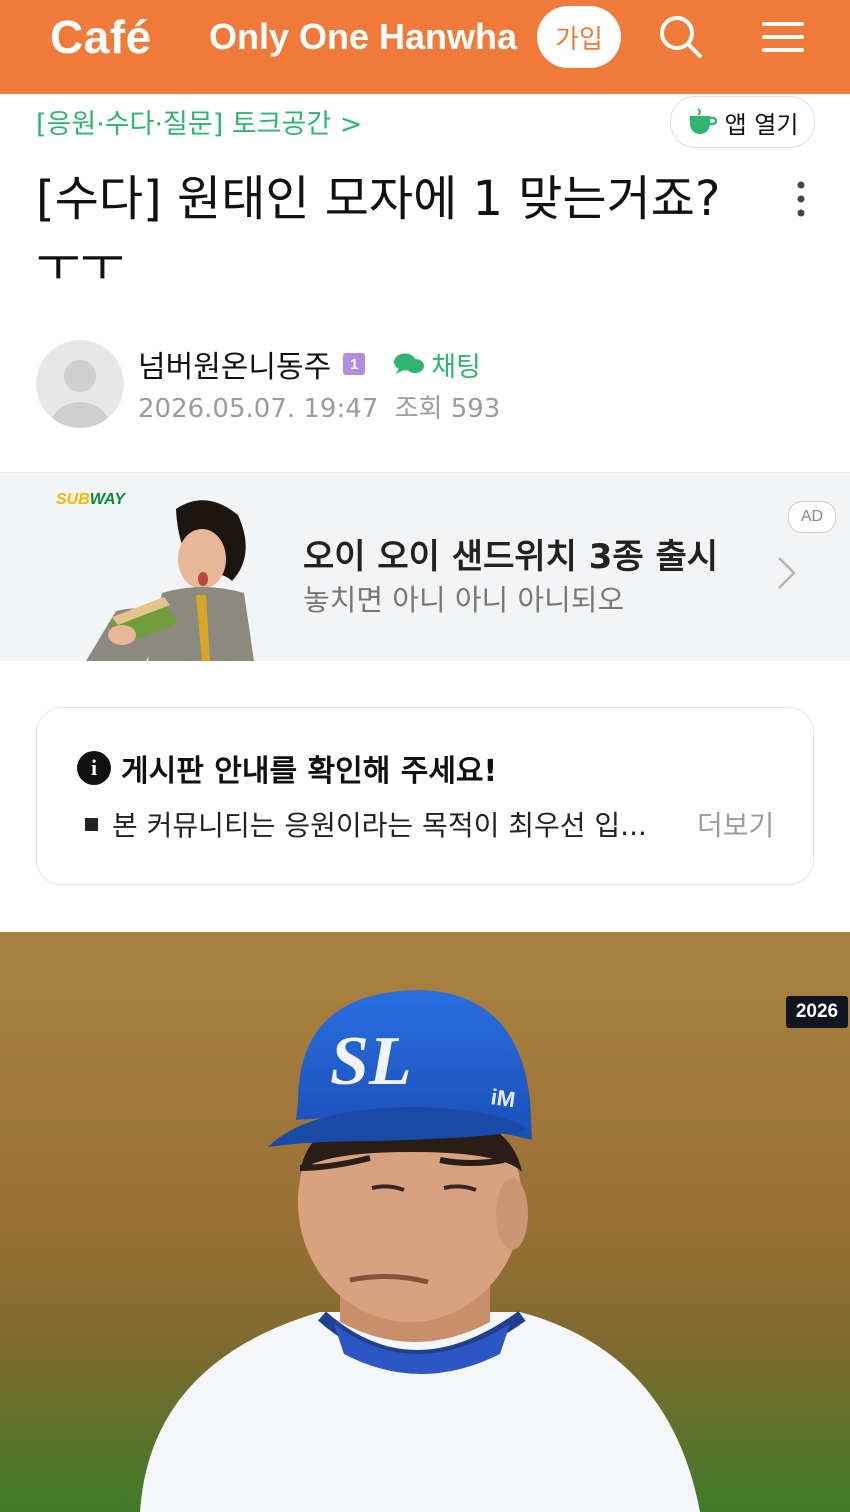 This screenshot has width=850, height=1512. Describe the element at coordinates (371, 1061) in the screenshot. I see `cap-logo: SL` at that location.